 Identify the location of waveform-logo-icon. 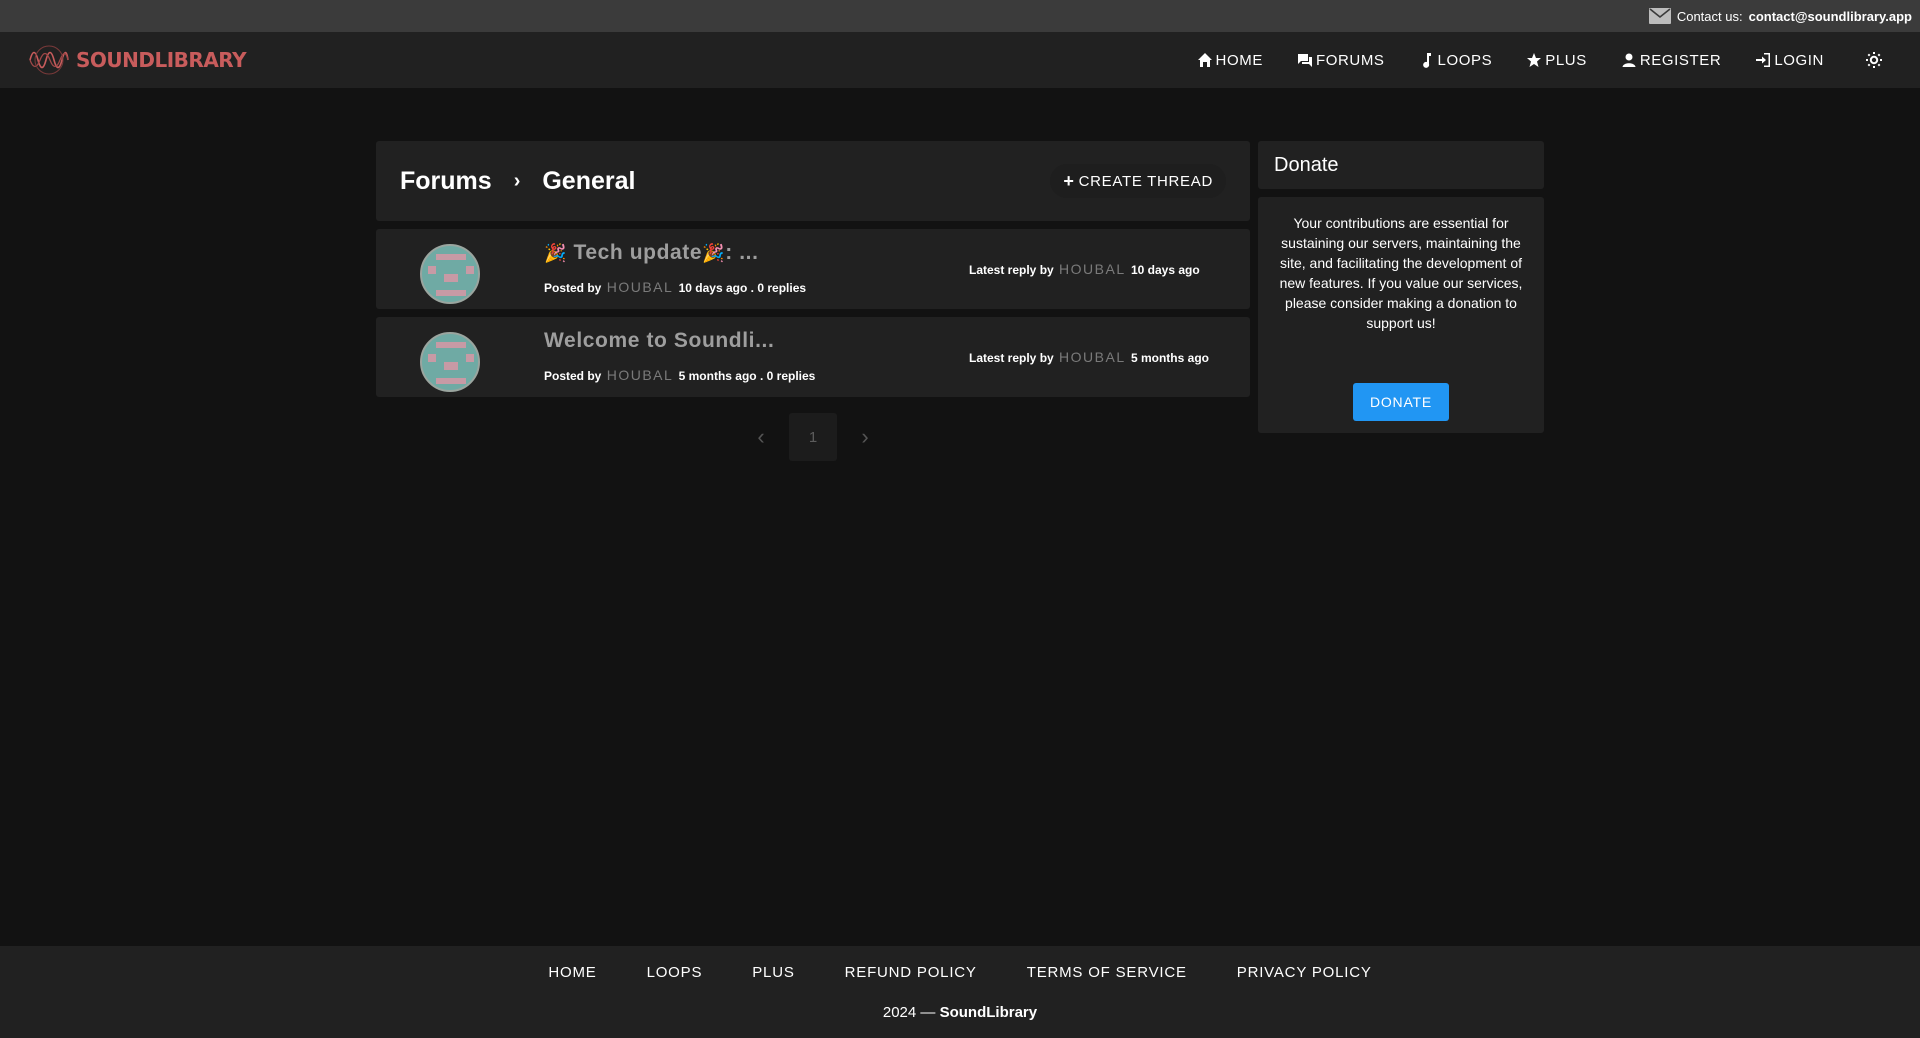
(49, 60).